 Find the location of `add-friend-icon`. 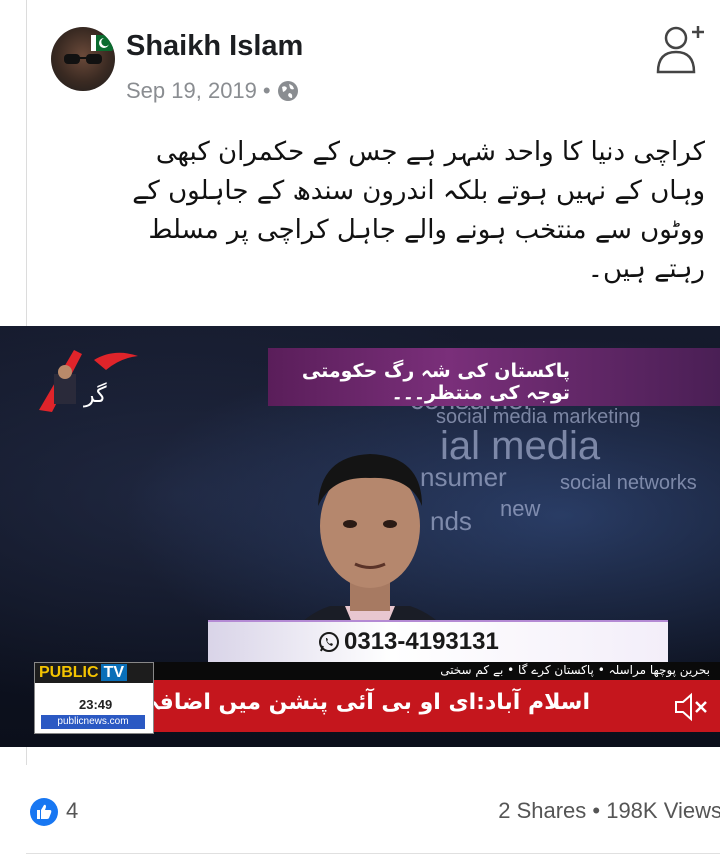

add-friend-icon is located at coordinates (681, 49).